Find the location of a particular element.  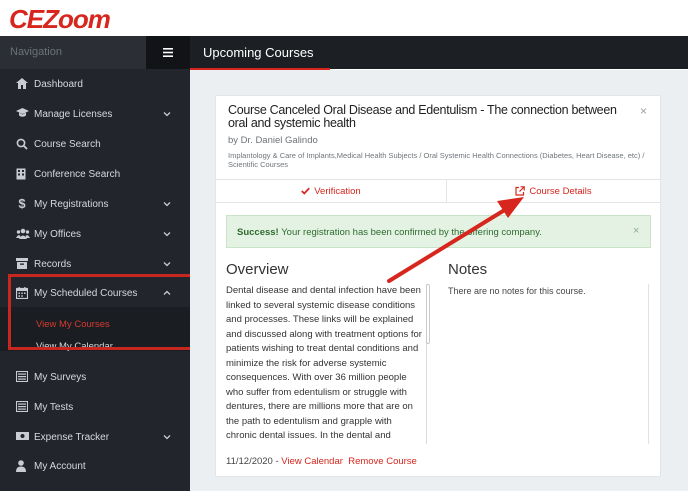

home-icon is located at coordinates (22, 84).